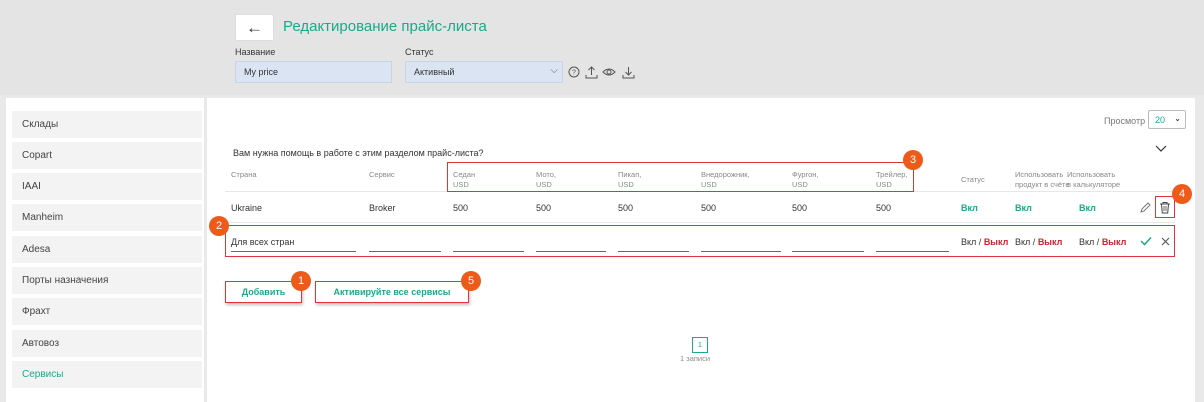 Image resolution: width=1204 pixels, height=402 pixels. What do you see at coordinates (434, 72) in the screenshot?
I see `status-select-value: Активный` at bounding box center [434, 72].